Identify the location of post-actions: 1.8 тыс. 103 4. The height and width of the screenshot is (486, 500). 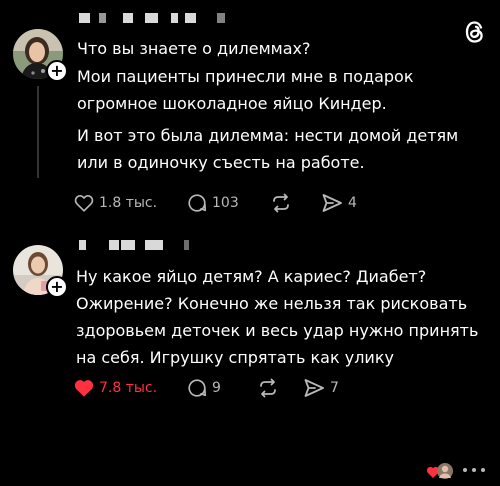
(223, 203).